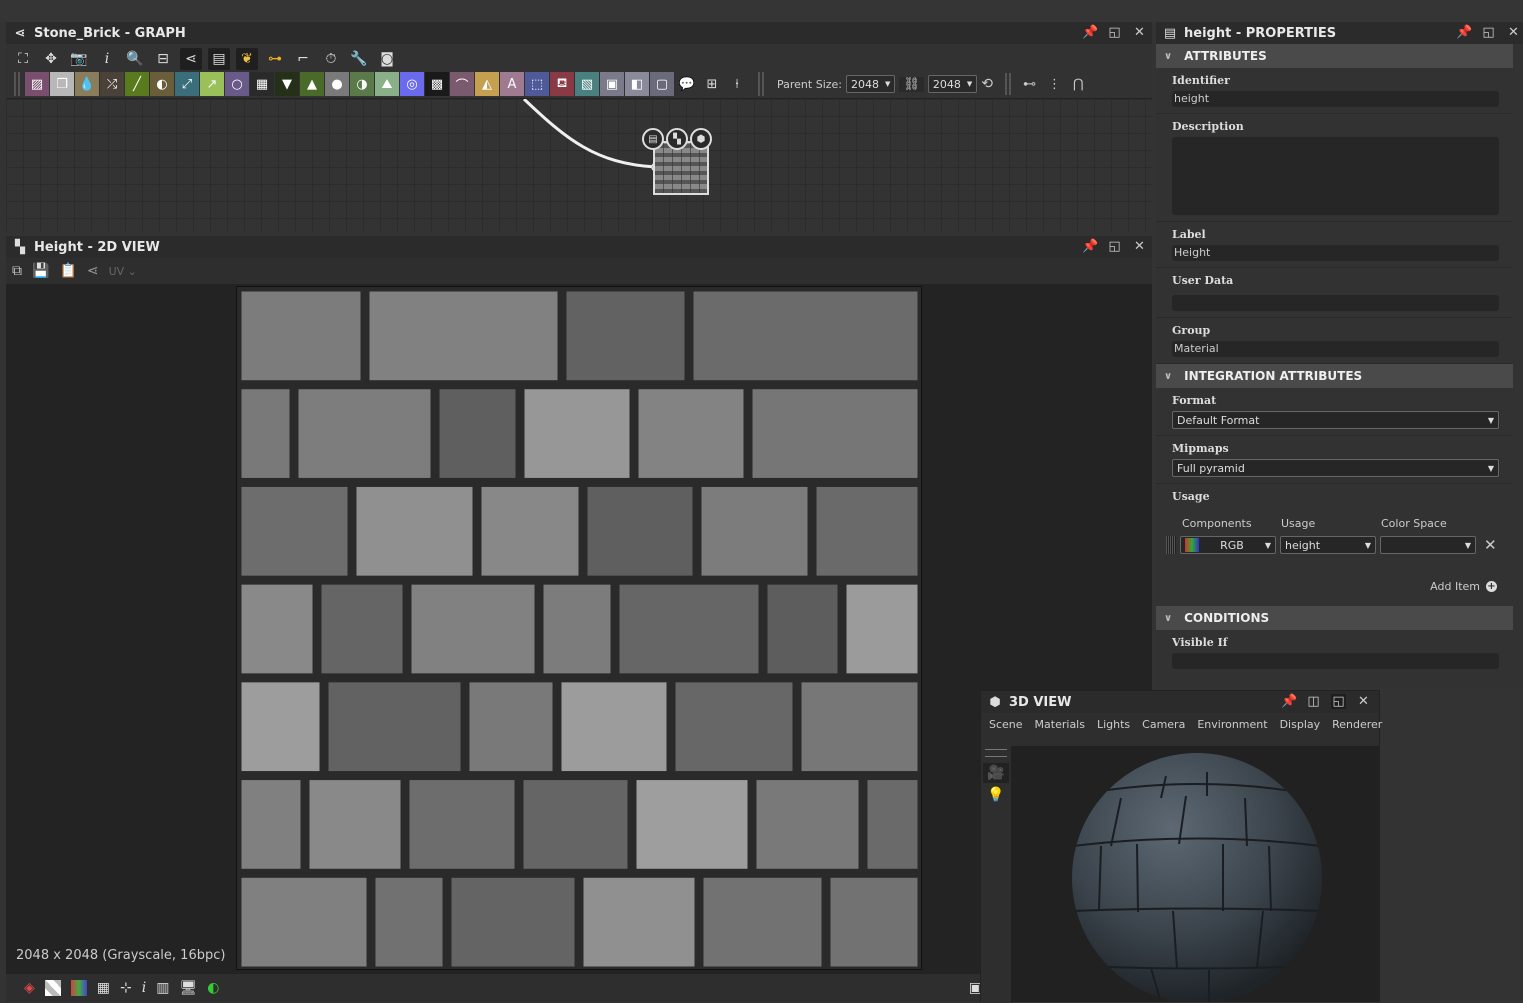 Image resolution: width=1523 pixels, height=1003 pixels. I want to click on spline-node-button: ⌒, so click(462, 84).